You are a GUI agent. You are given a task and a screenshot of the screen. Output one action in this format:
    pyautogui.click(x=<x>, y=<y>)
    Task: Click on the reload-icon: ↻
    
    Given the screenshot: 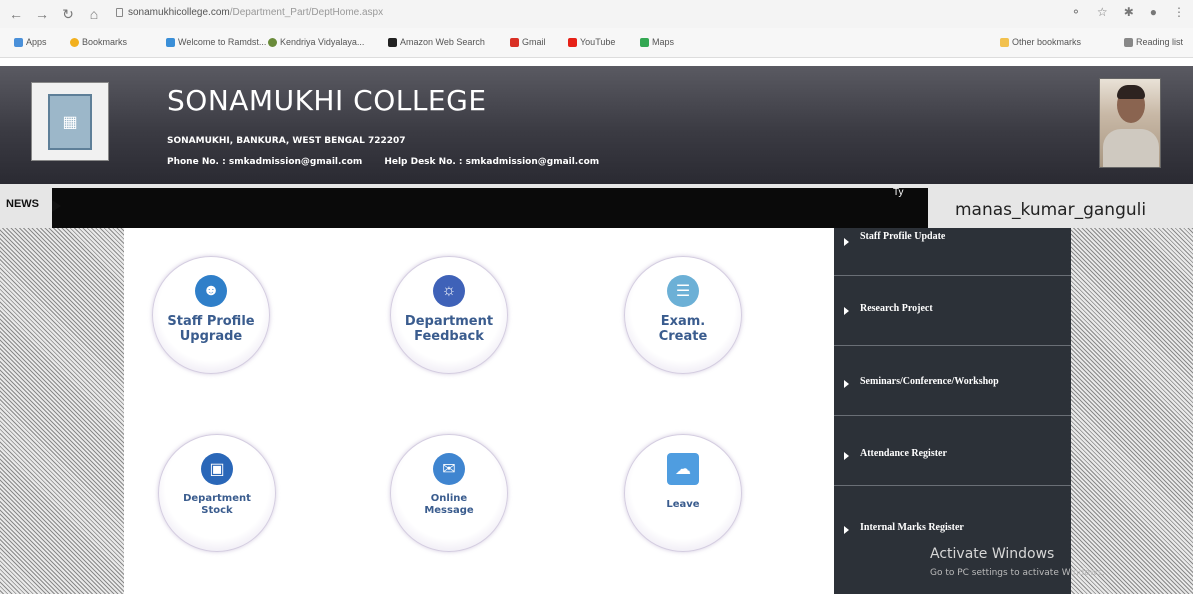 What is the action you would take?
    pyautogui.click(x=68, y=14)
    